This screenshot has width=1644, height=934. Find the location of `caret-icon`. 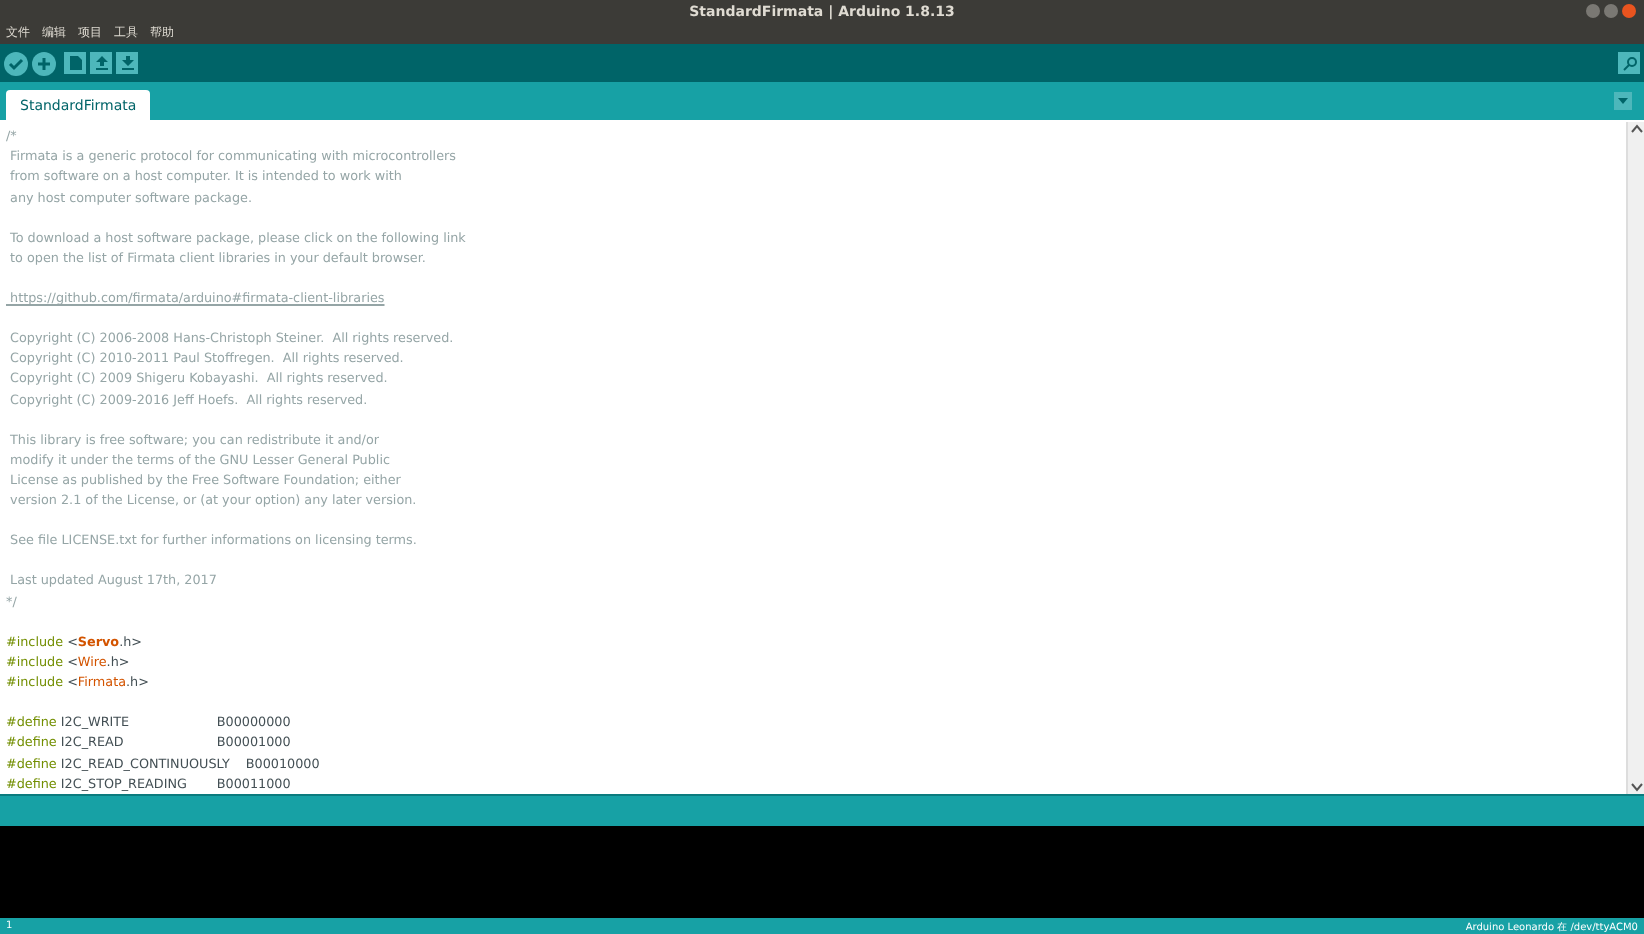

caret-icon is located at coordinates (1623, 101).